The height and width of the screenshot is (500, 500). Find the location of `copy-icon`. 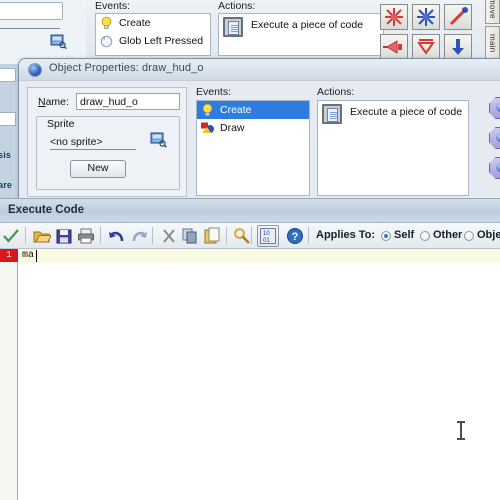

copy-icon is located at coordinates (190, 236).